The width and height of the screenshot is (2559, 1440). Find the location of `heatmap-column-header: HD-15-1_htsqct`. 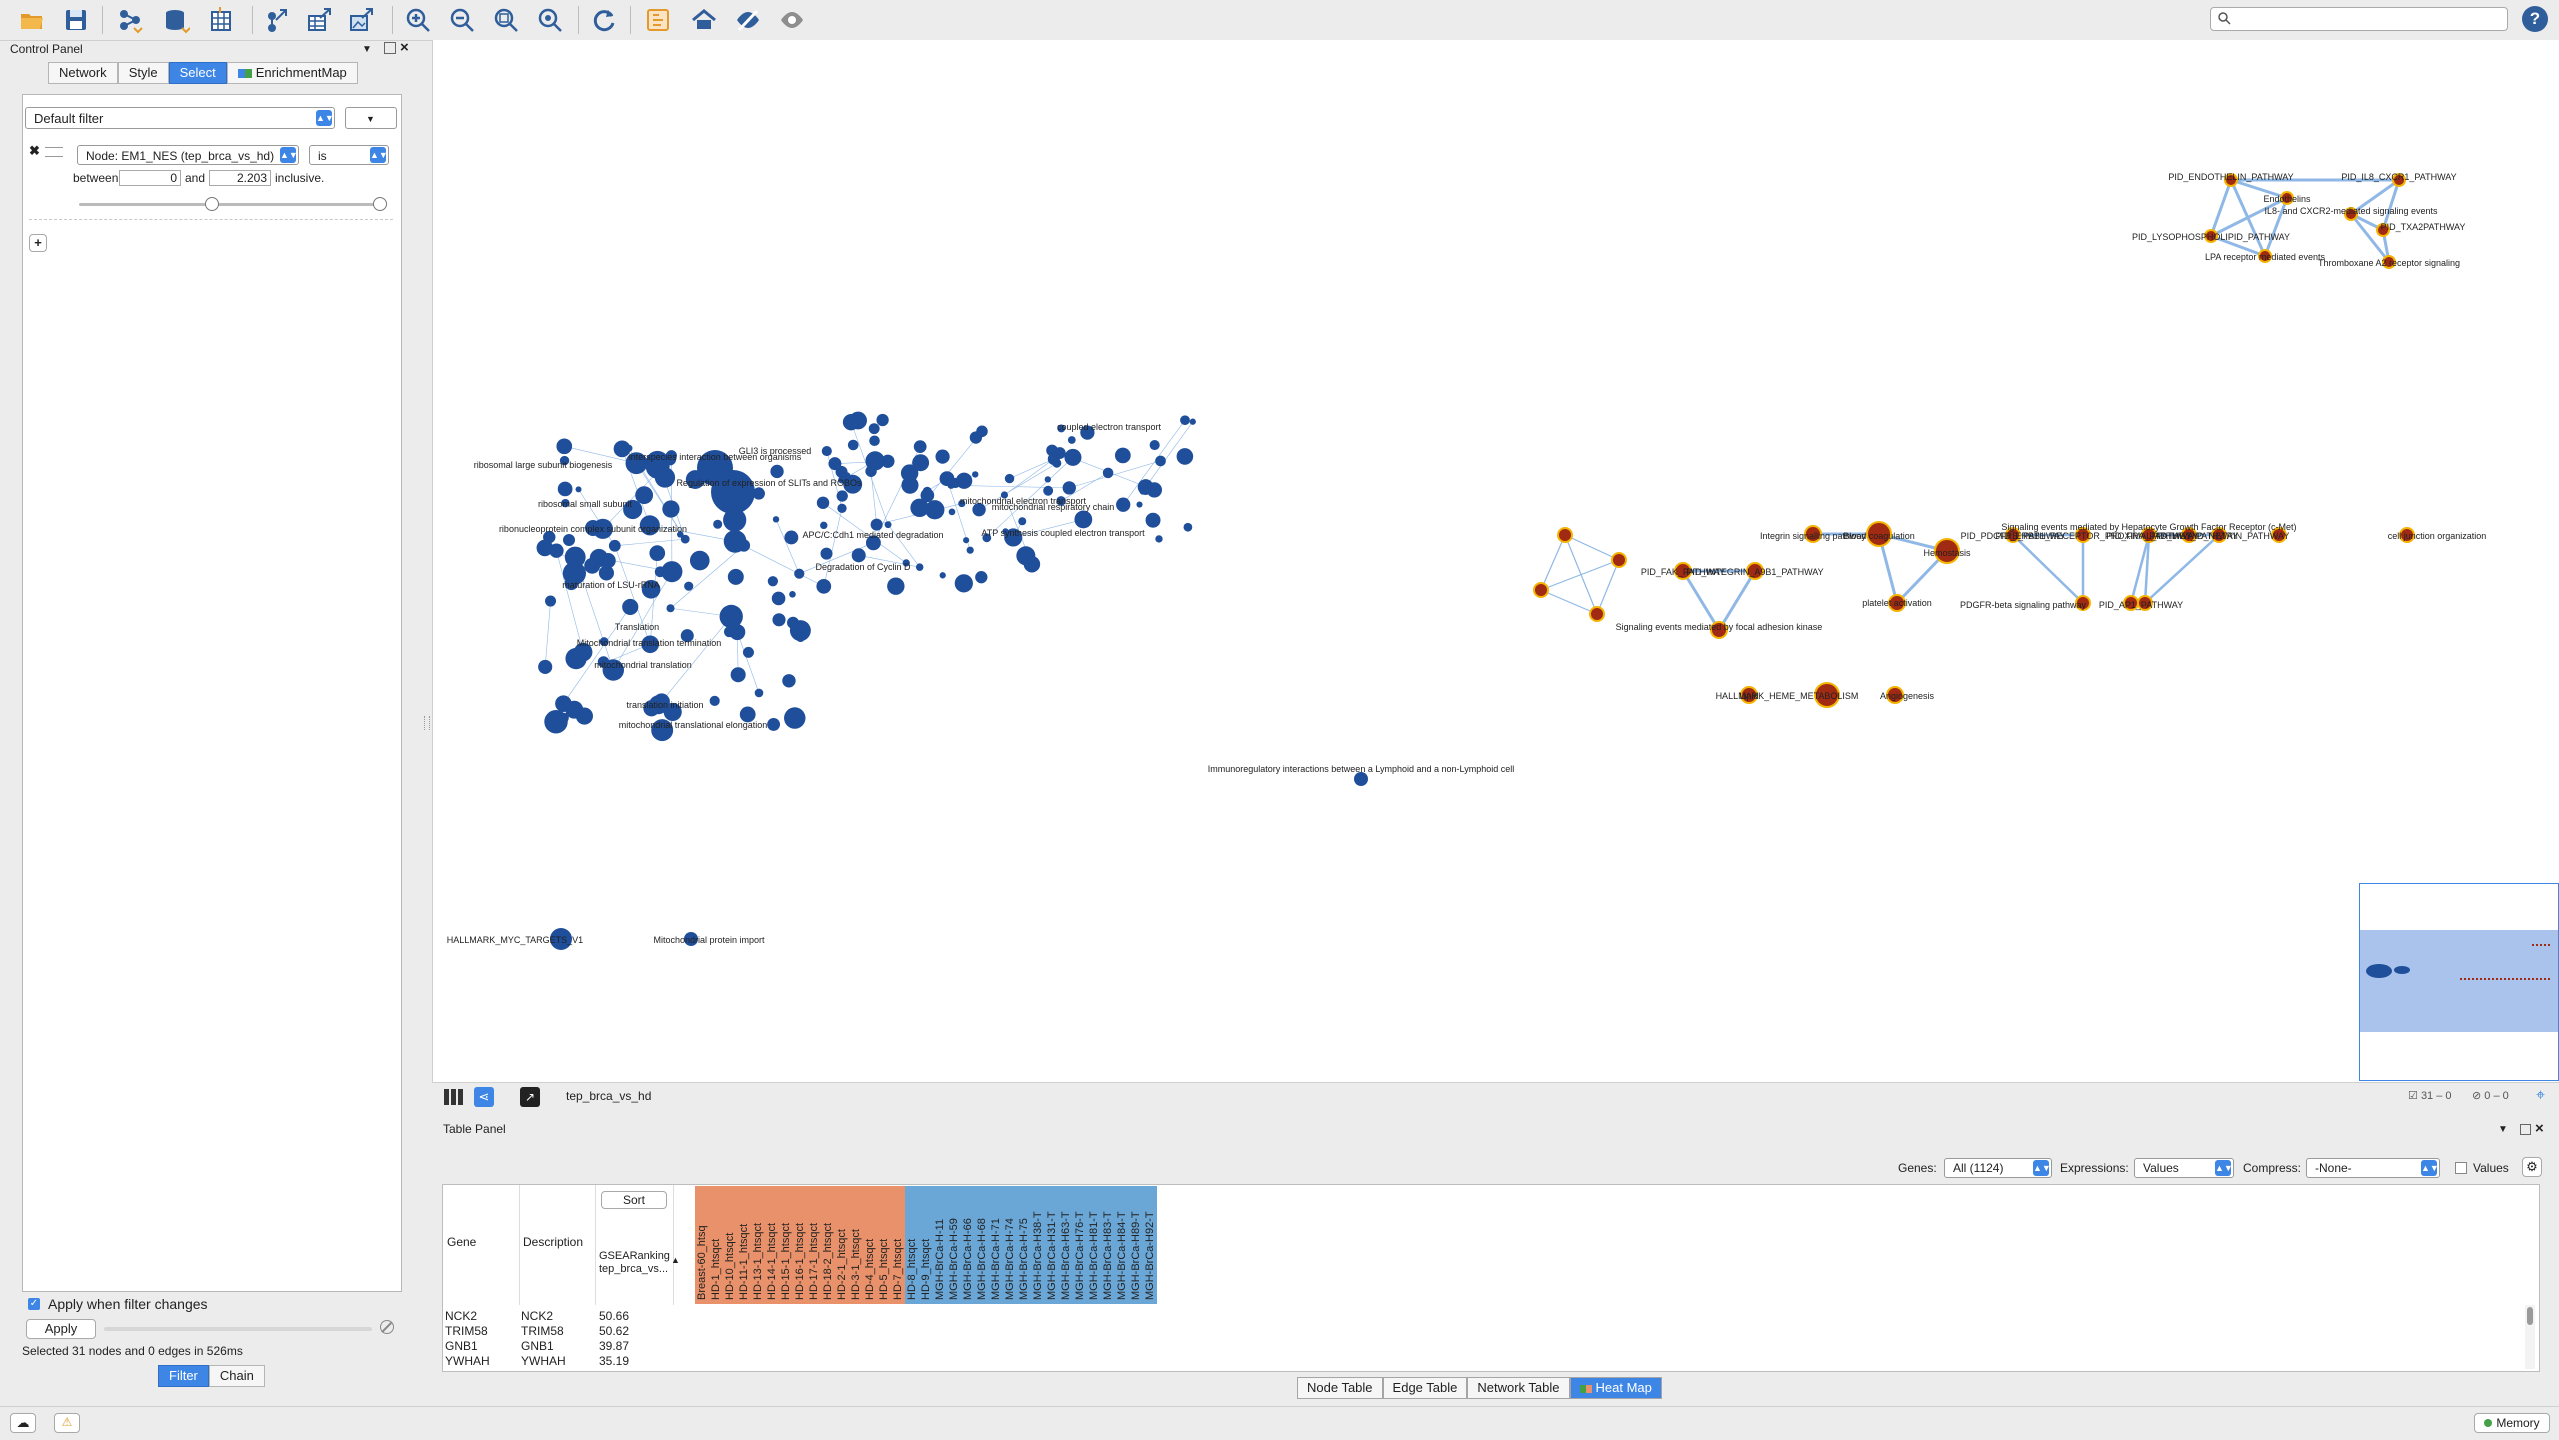

heatmap-column-header: HD-15-1_htsqct is located at coordinates (786, 1245).